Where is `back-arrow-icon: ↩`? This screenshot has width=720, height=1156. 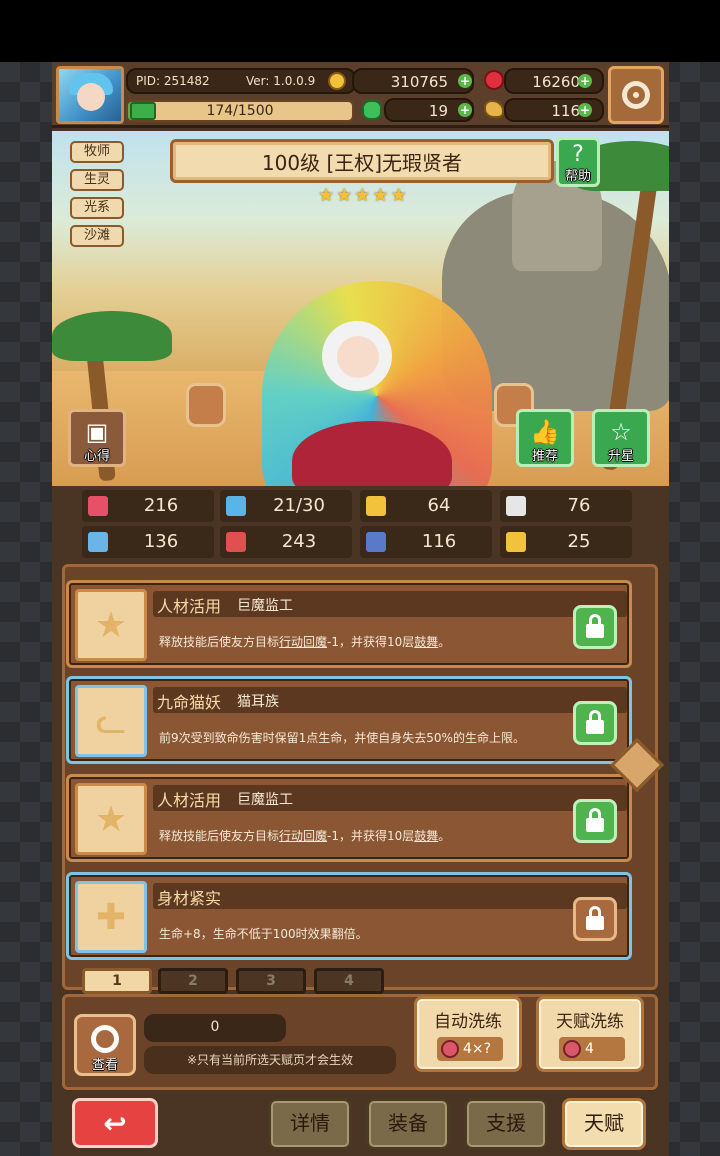
back-arrow-icon: ↩ is located at coordinates (115, 1123).